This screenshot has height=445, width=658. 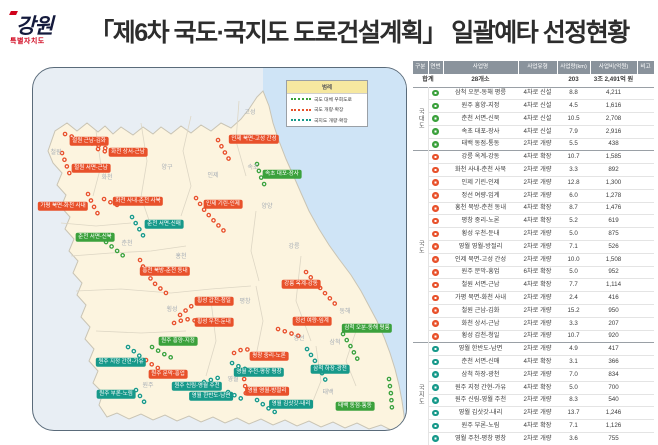 What do you see at coordinates (480, 426) in the screenshot?
I see `project-name-cell: 원주 부론-노림` at bounding box center [480, 426].